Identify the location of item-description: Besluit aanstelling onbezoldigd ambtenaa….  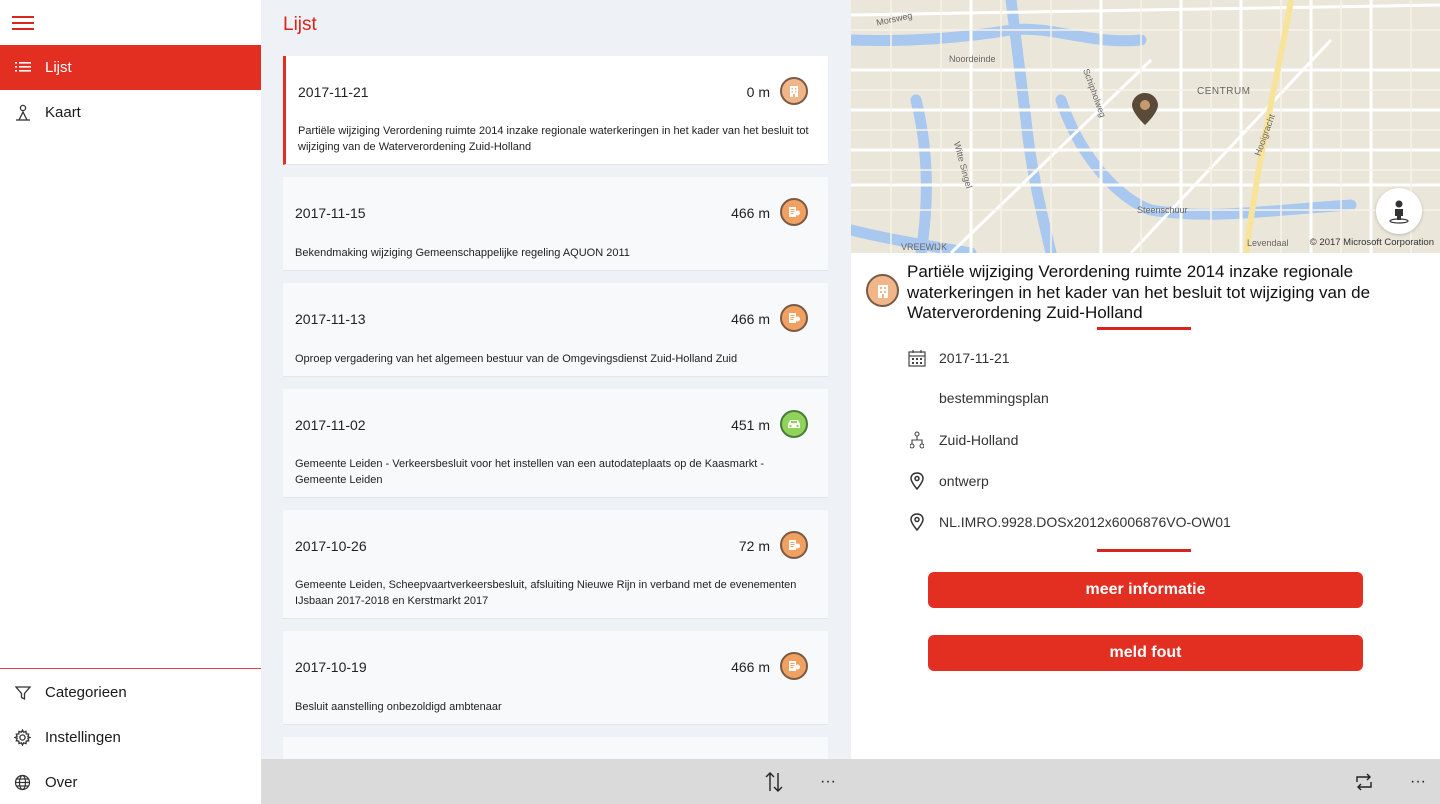
(398, 707).